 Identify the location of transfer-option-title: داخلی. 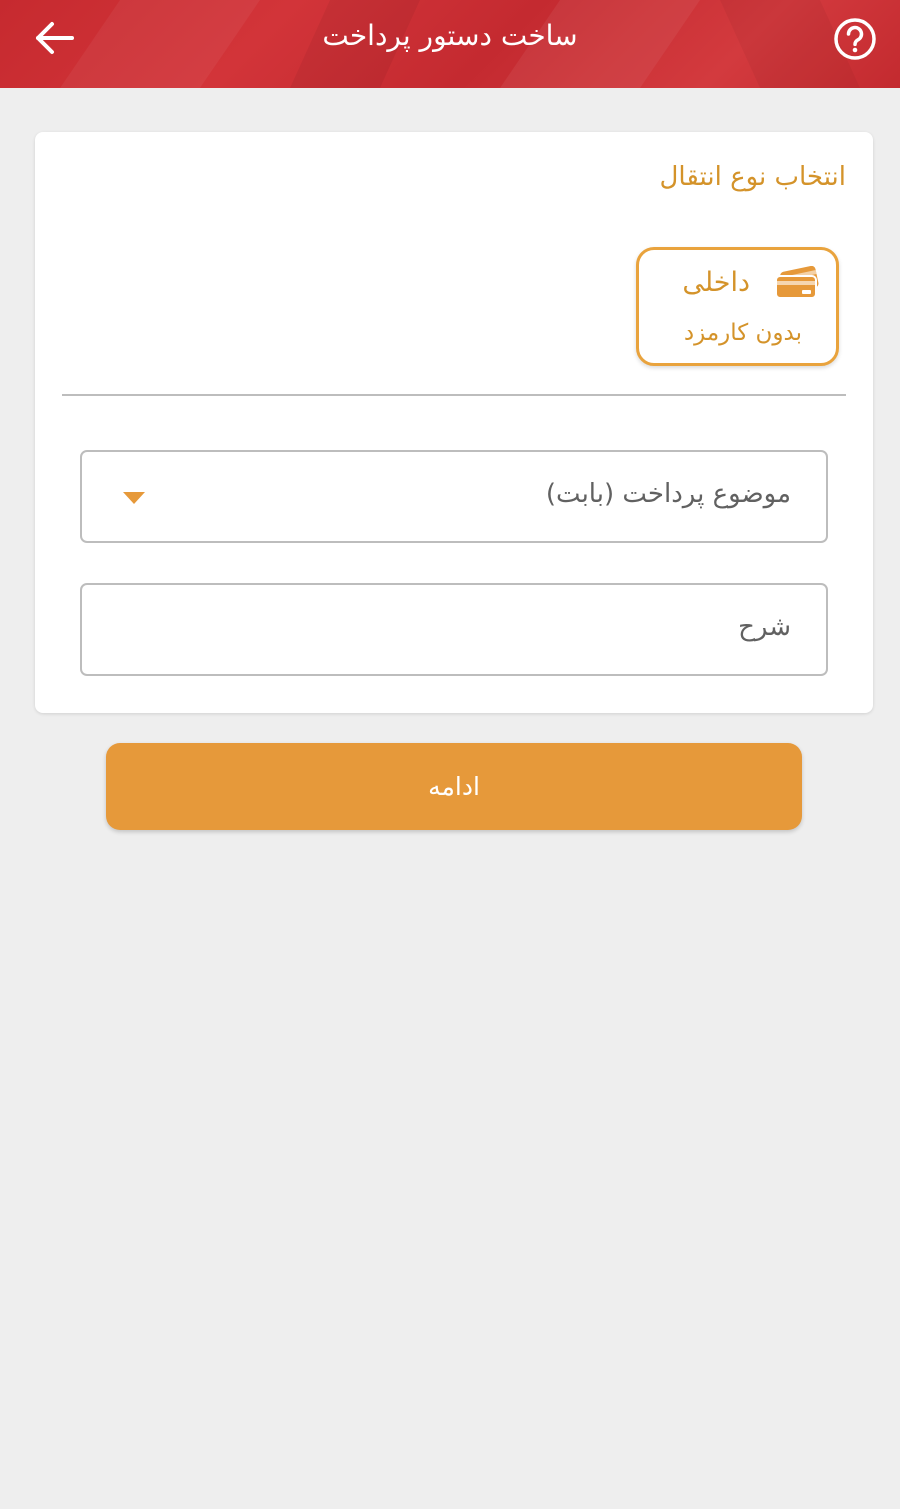
(716, 282).